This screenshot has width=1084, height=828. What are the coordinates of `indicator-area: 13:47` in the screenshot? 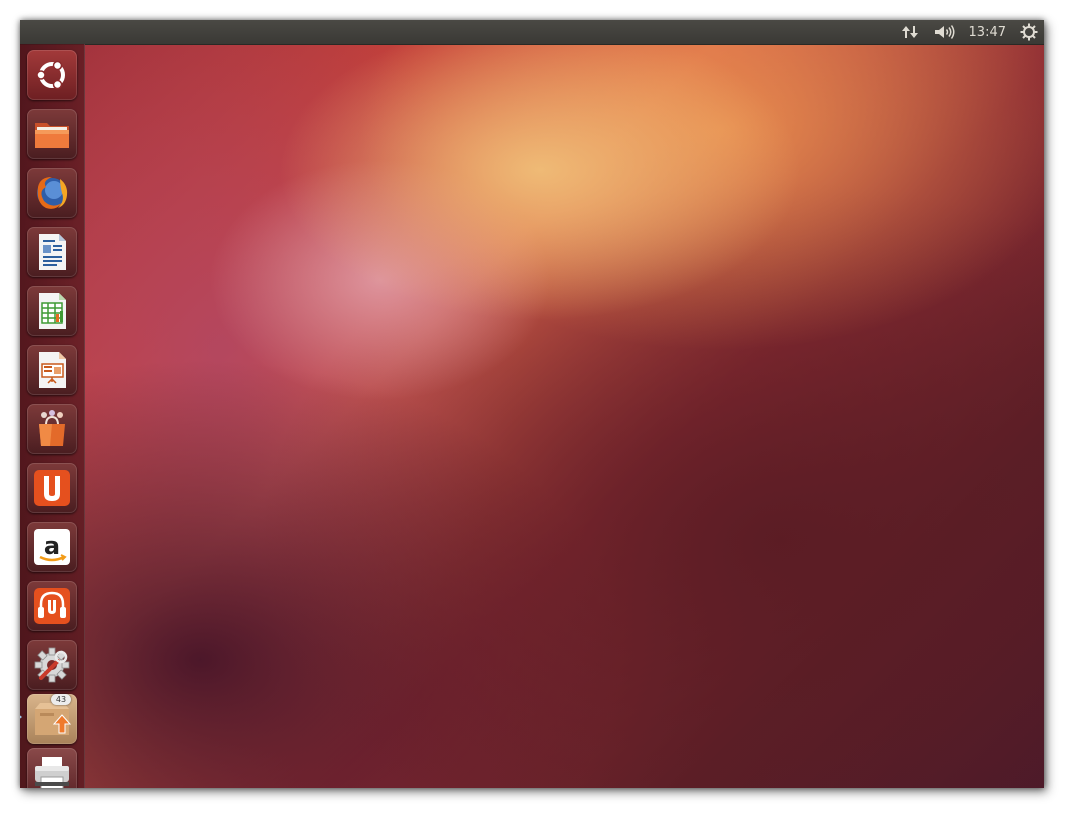 It's located at (969, 32).